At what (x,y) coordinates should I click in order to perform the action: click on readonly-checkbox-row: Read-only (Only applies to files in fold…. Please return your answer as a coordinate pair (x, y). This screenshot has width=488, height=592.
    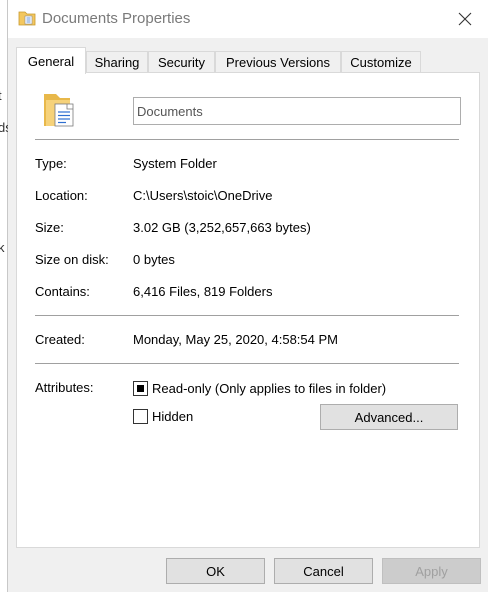
    Looking at the image, I should click on (259, 388).